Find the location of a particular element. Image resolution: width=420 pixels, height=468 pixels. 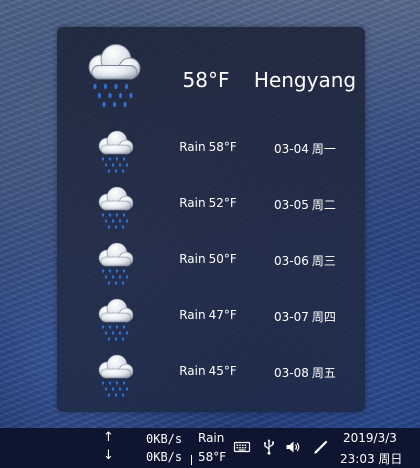

forecast-condition: Rain 58°F is located at coordinates (208, 147).